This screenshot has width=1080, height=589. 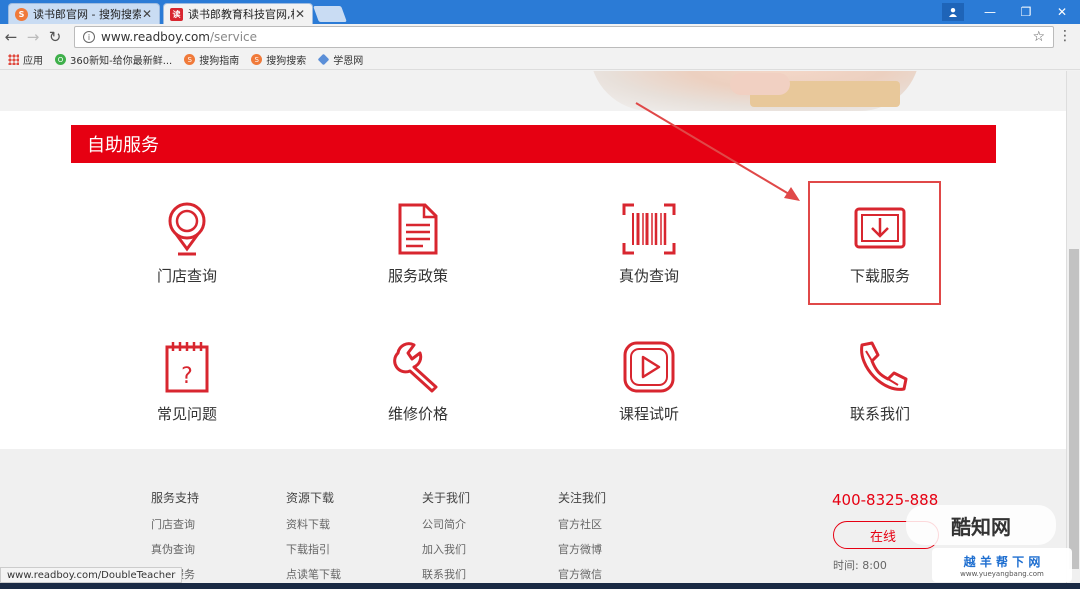 I want to click on footer-link: 官方社区, so click(x=582, y=524).